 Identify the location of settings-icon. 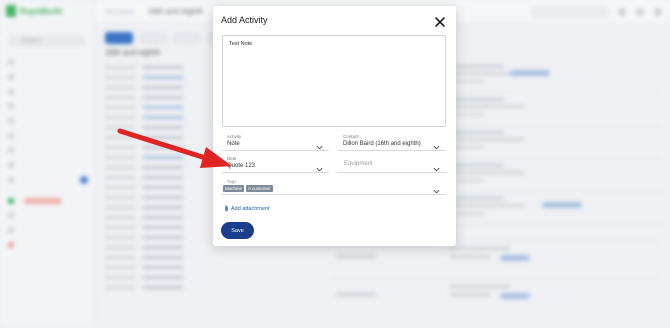
(640, 12).